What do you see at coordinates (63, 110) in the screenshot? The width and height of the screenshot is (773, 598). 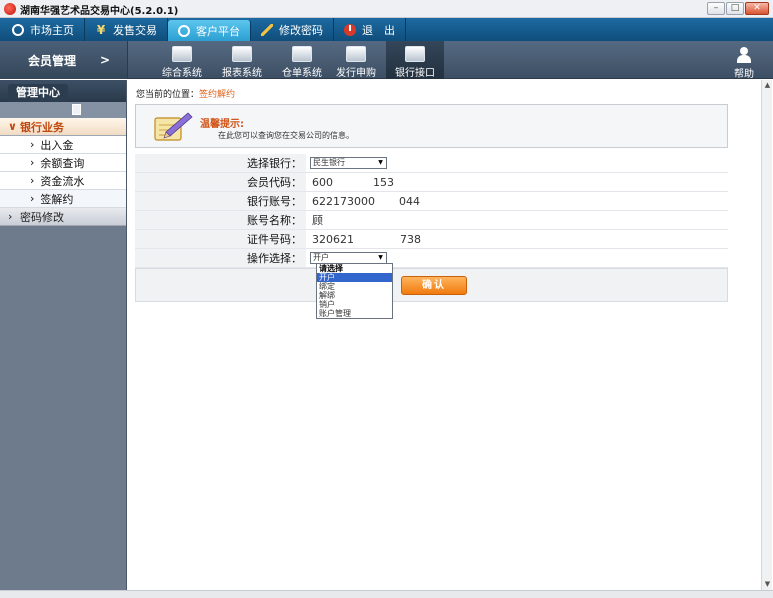 I see `sidebar-toolbar` at bounding box center [63, 110].